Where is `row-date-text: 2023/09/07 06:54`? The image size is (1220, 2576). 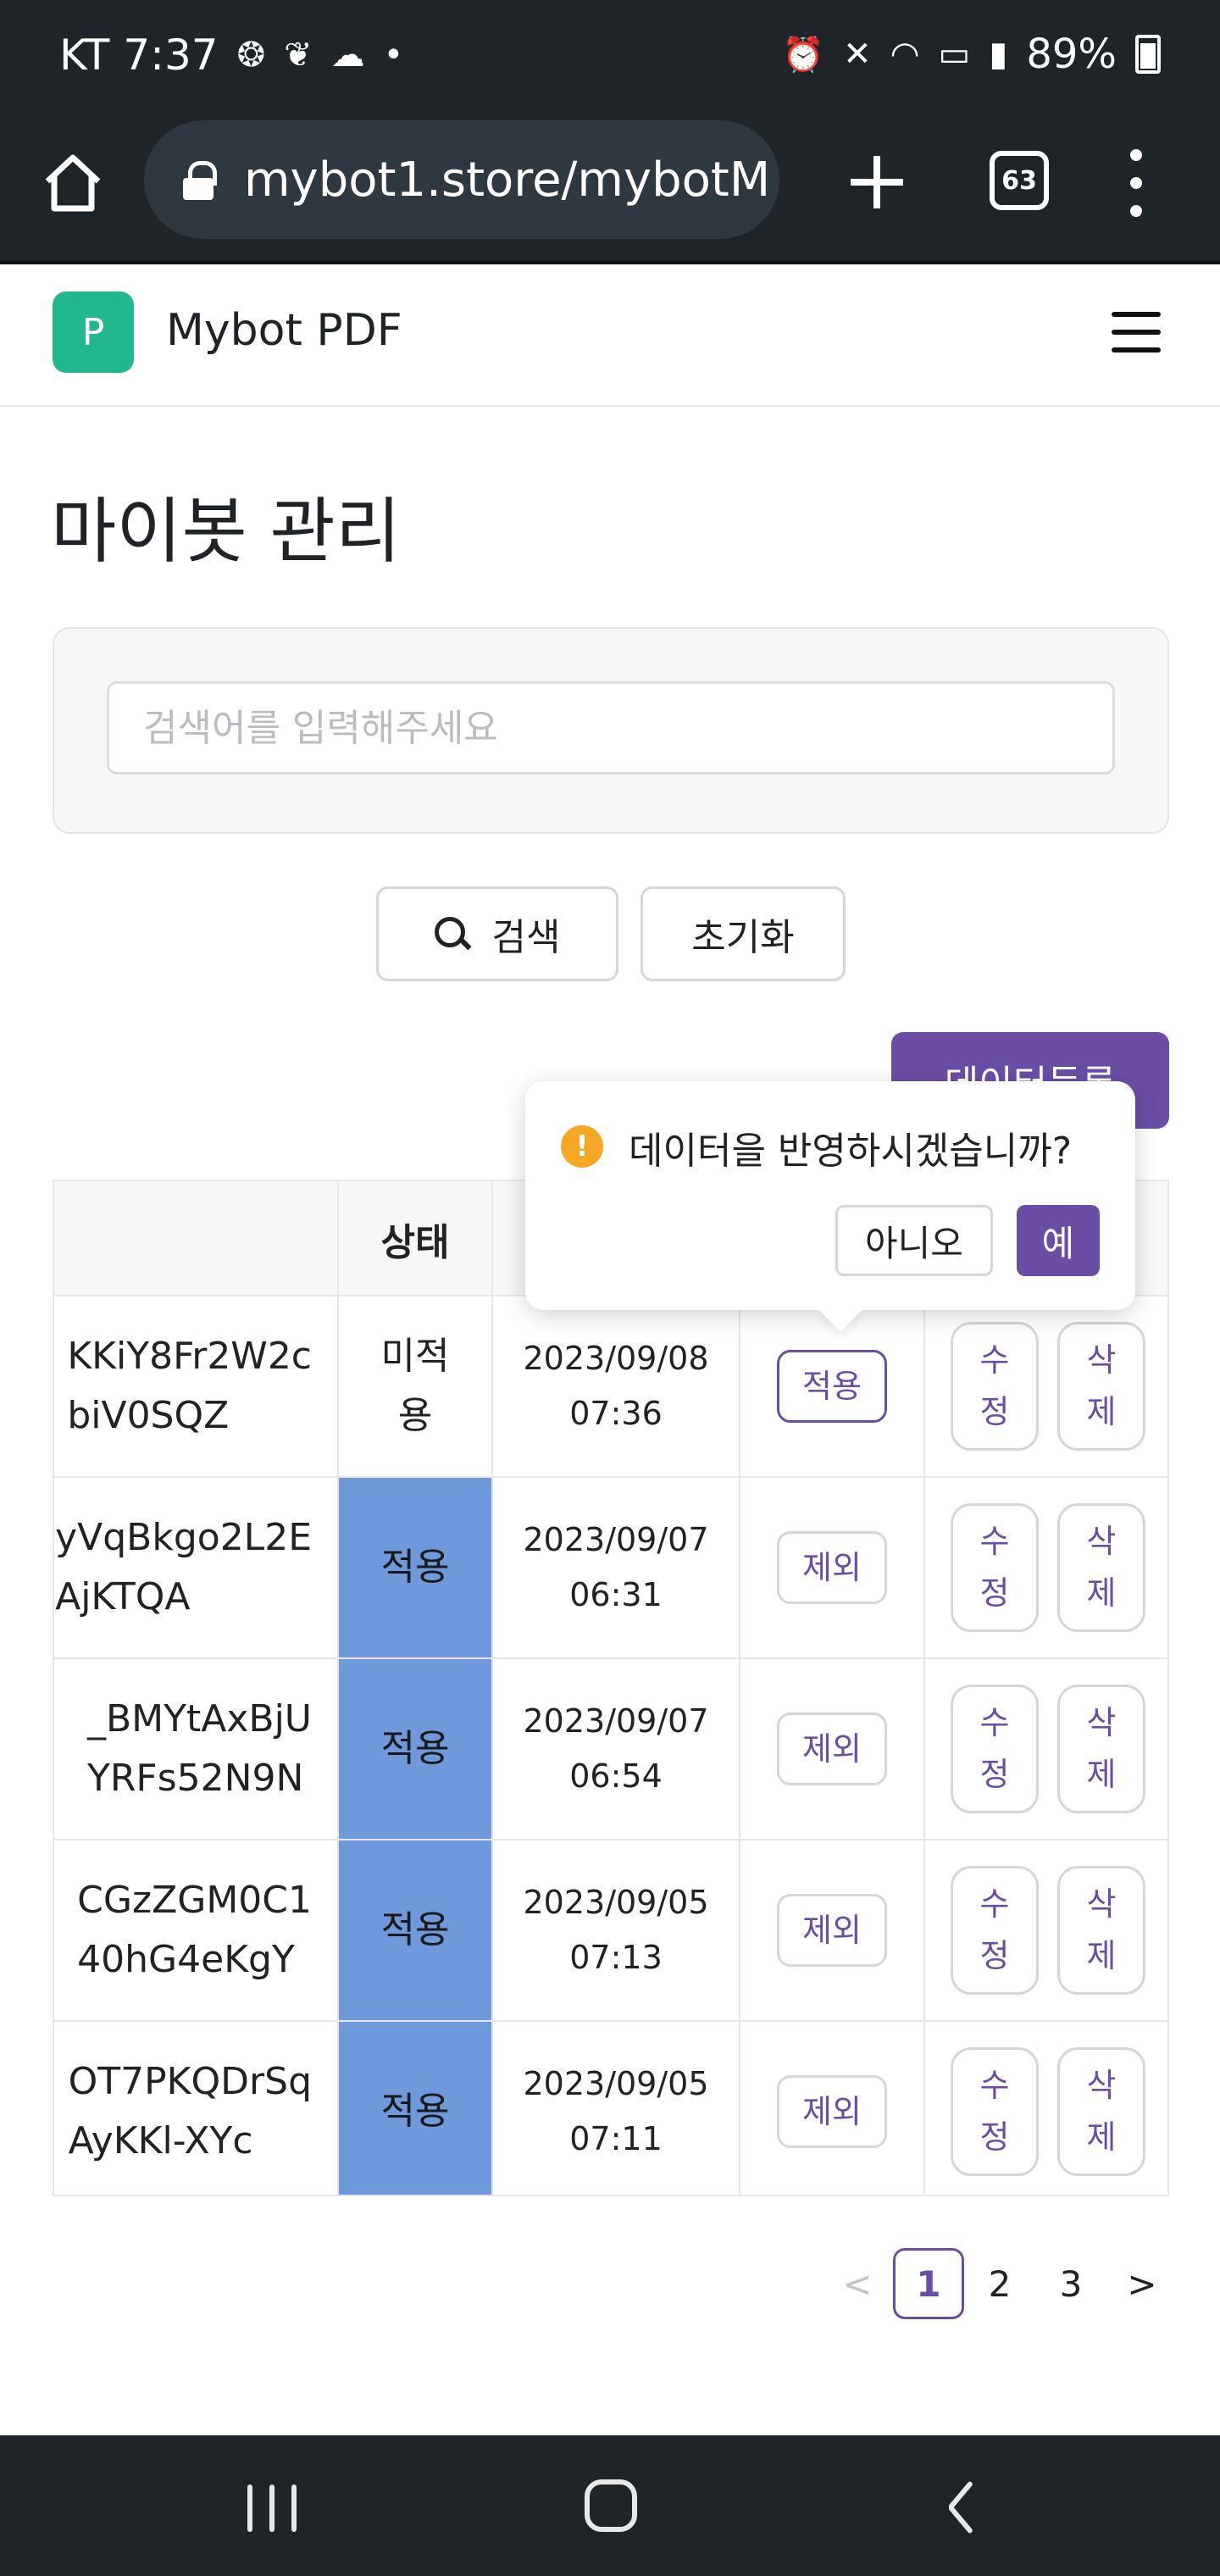 row-date-text: 2023/09/07 06:54 is located at coordinates (616, 1749).